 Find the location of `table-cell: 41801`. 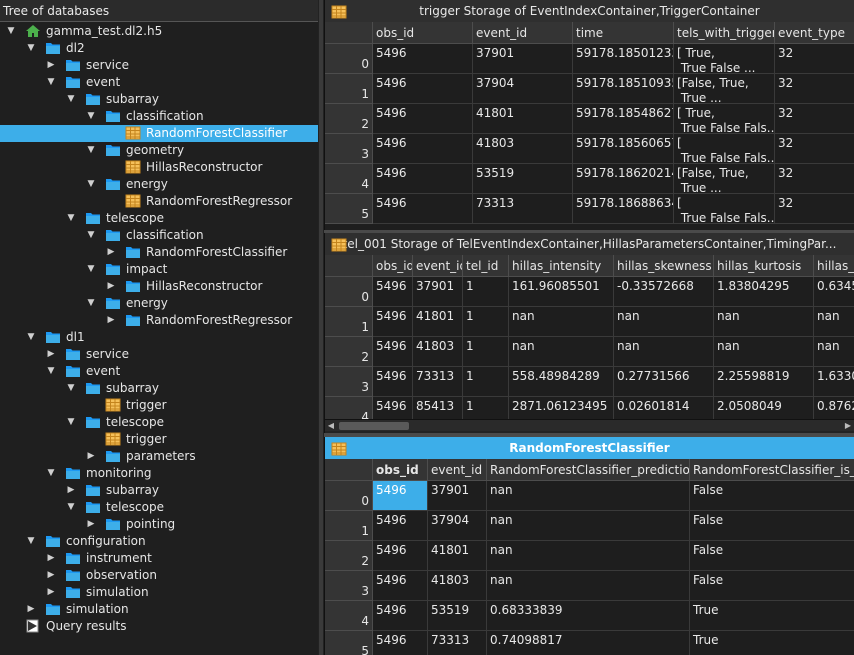

table-cell: 41801 is located at coordinates (523, 119).